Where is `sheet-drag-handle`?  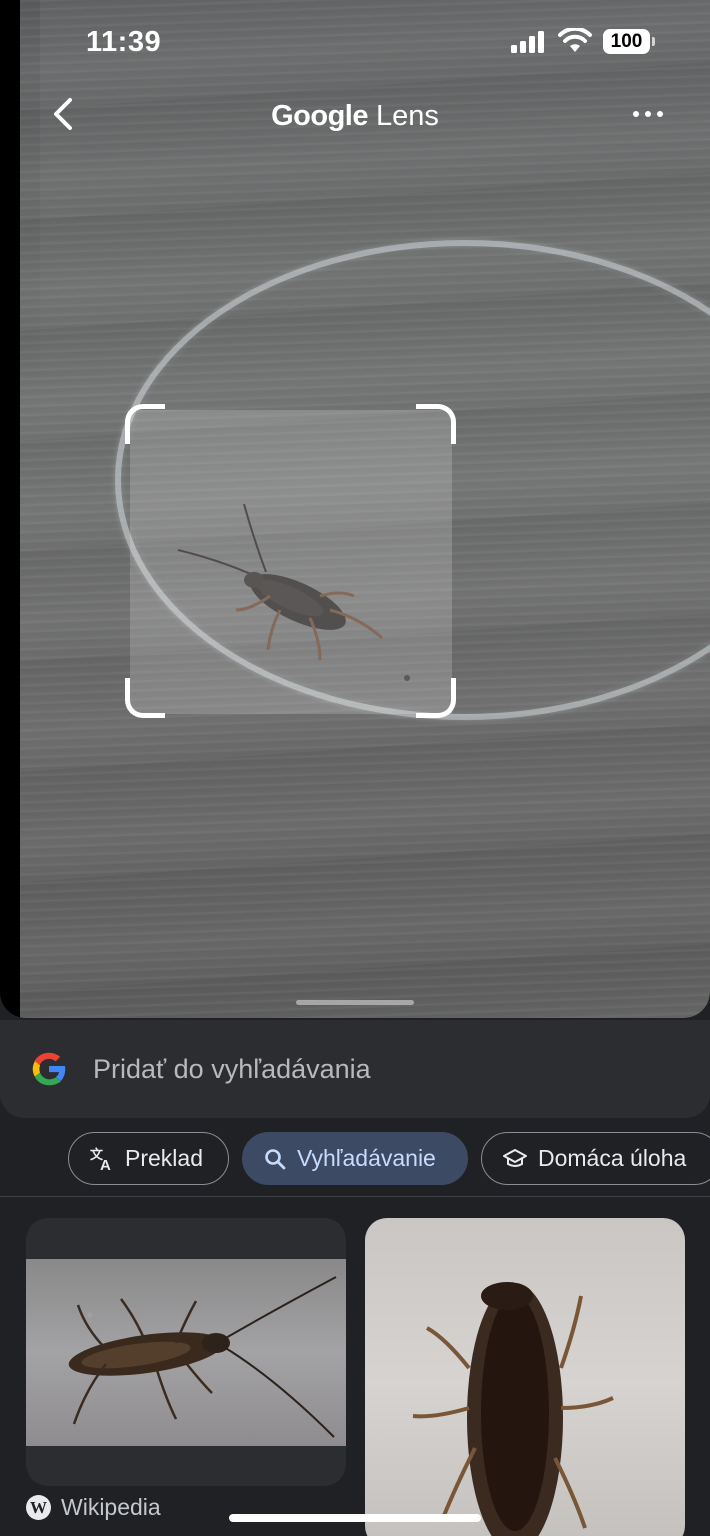 sheet-drag-handle is located at coordinates (355, 1002).